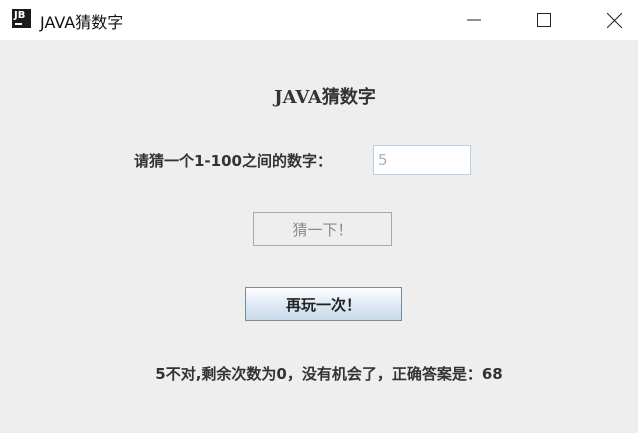 This screenshot has width=638, height=433. I want to click on window-title: JAVA猜数字, so click(82, 22).